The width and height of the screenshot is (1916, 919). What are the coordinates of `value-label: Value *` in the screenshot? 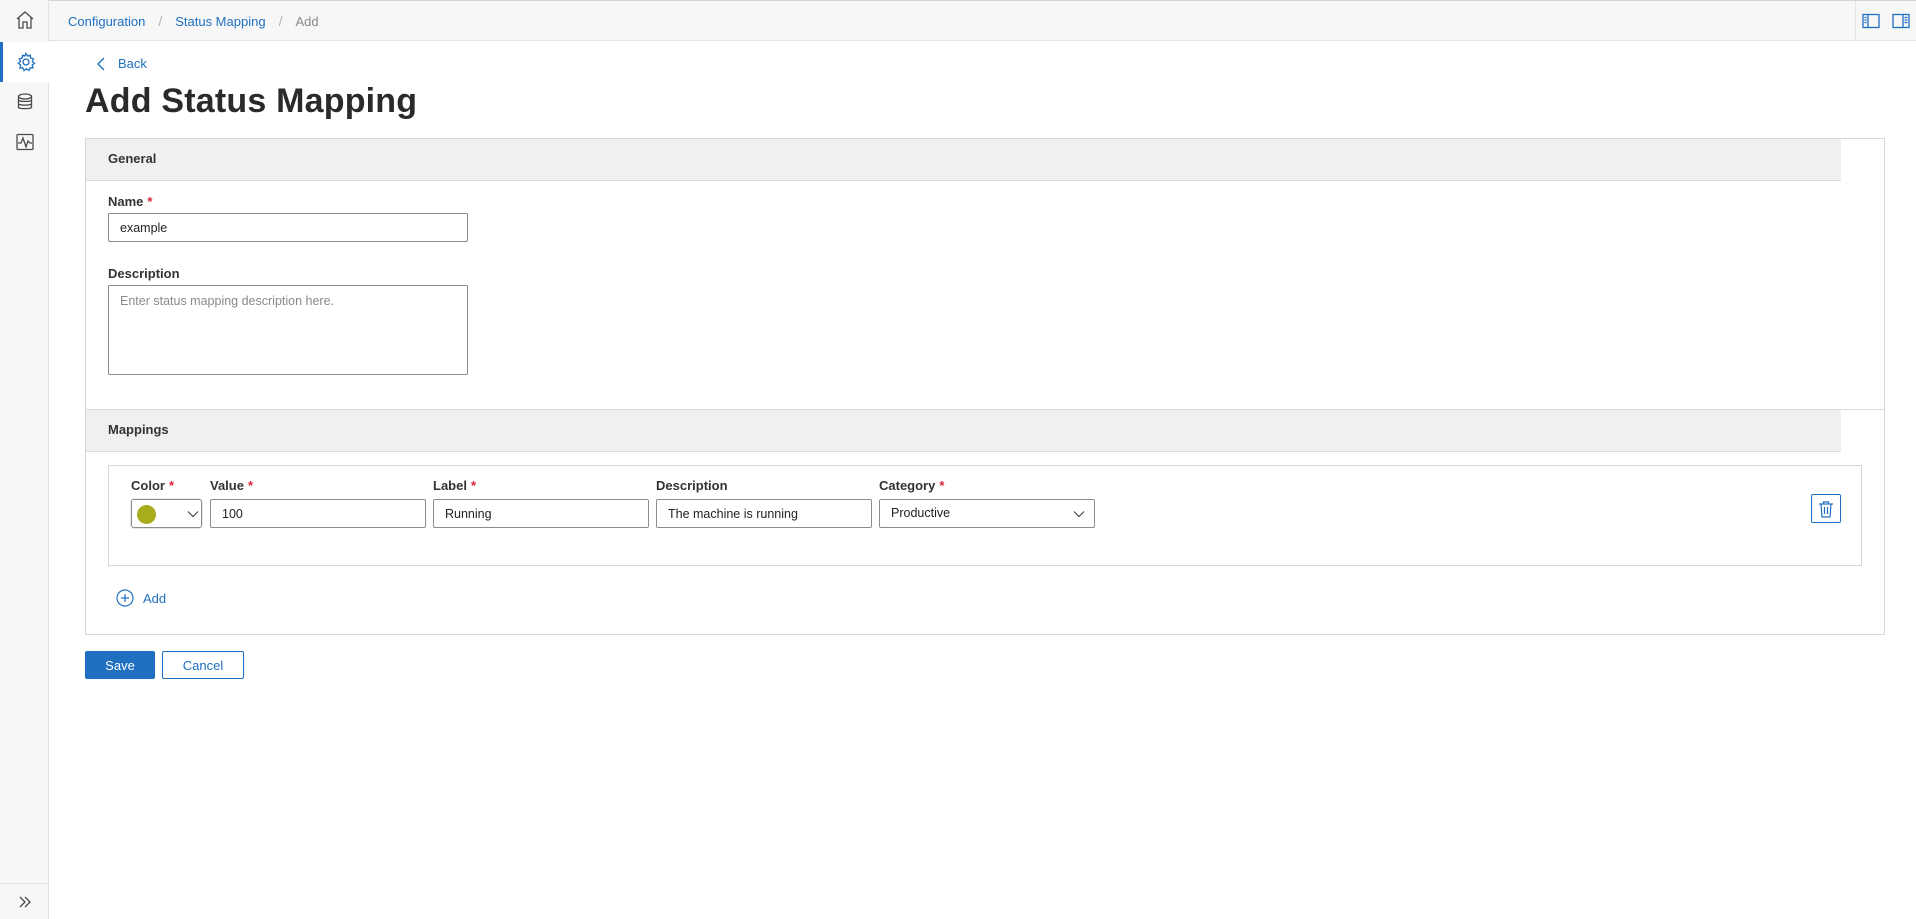 It's located at (231, 485).